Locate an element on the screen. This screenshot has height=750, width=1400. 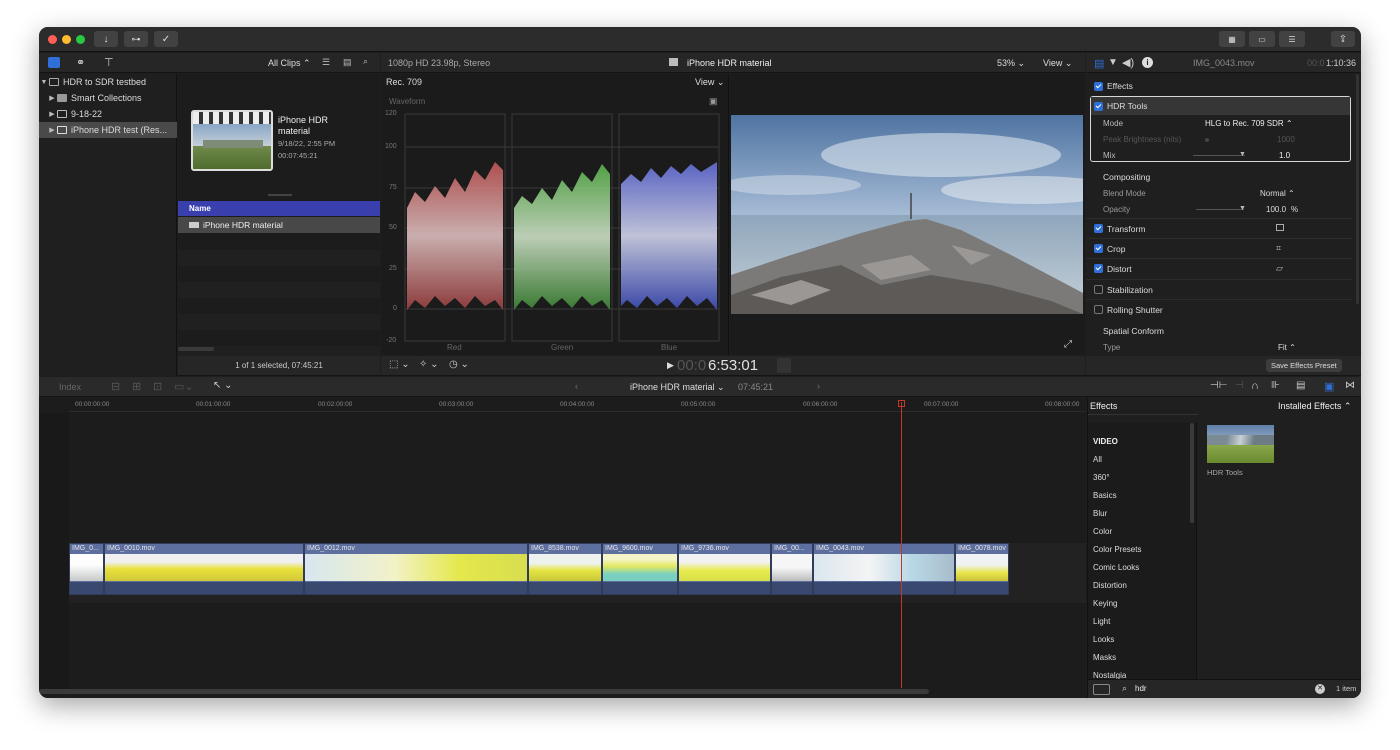
effects-category: Color is located at coordinates (1102, 531).